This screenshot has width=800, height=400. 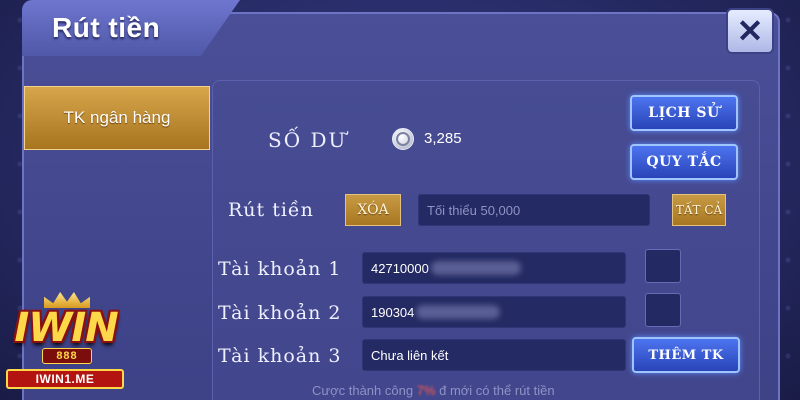 I want to click on logo-badge: 888, so click(x=67, y=356).